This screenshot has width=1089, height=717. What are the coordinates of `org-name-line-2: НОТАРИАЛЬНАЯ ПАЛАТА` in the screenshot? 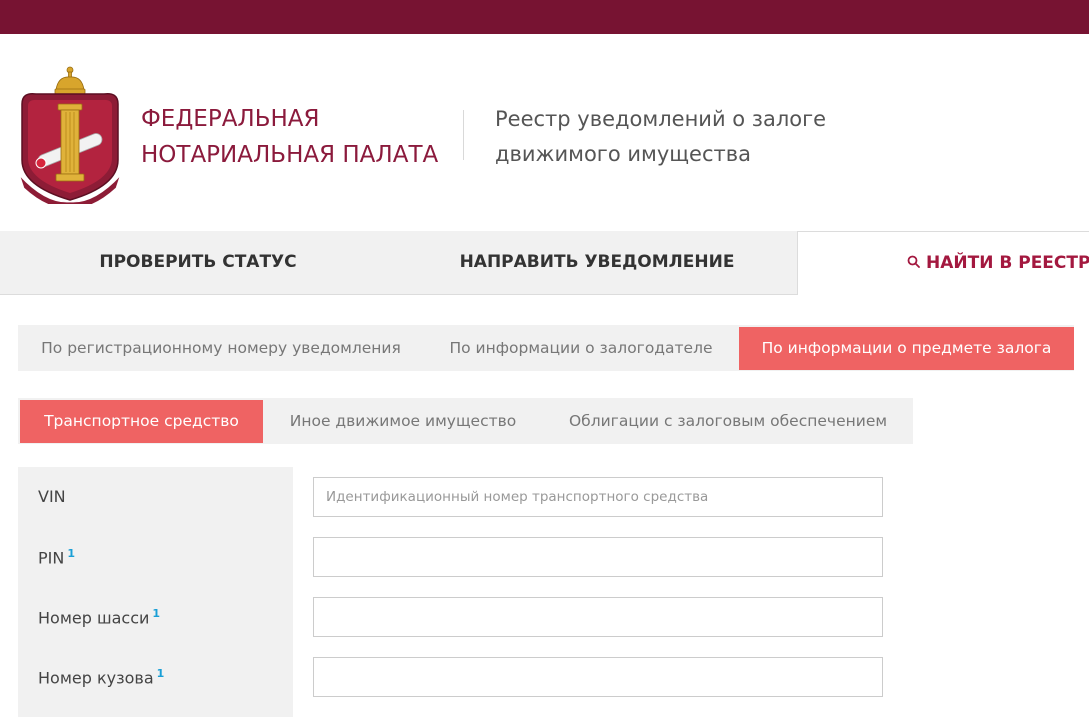 It's located at (290, 155).